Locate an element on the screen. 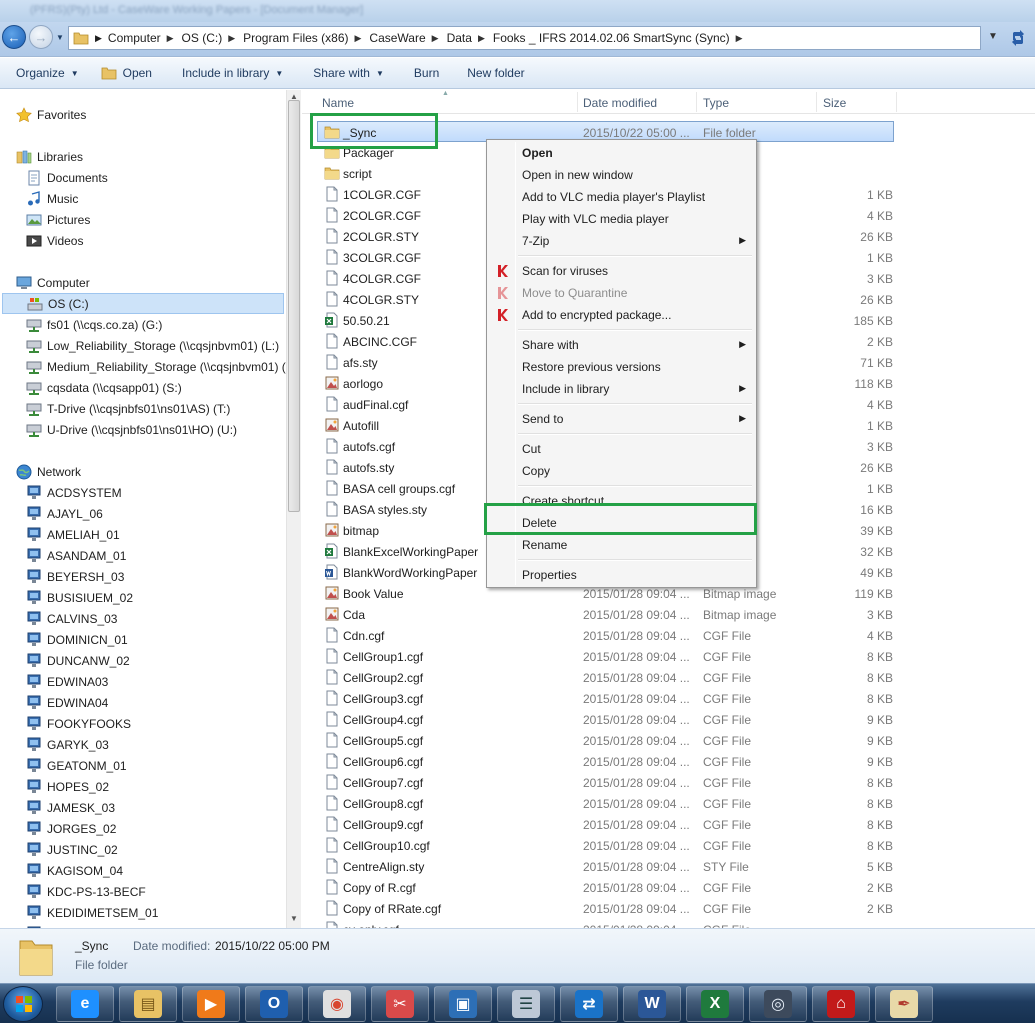 The height and width of the screenshot is (1023, 1035). burn-button: Burn is located at coordinates (419, 73).